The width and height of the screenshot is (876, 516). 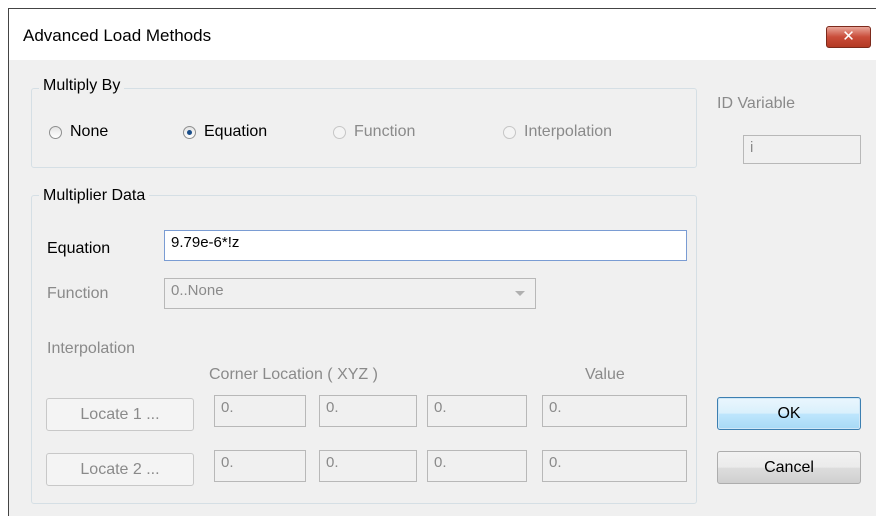 I want to click on radio-function-indicator, so click(x=339, y=132).